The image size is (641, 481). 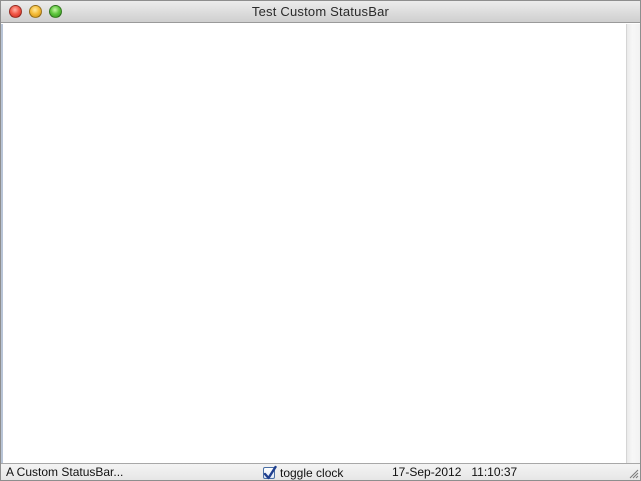 I want to click on checkmark-icon, so click(x=270, y=472).